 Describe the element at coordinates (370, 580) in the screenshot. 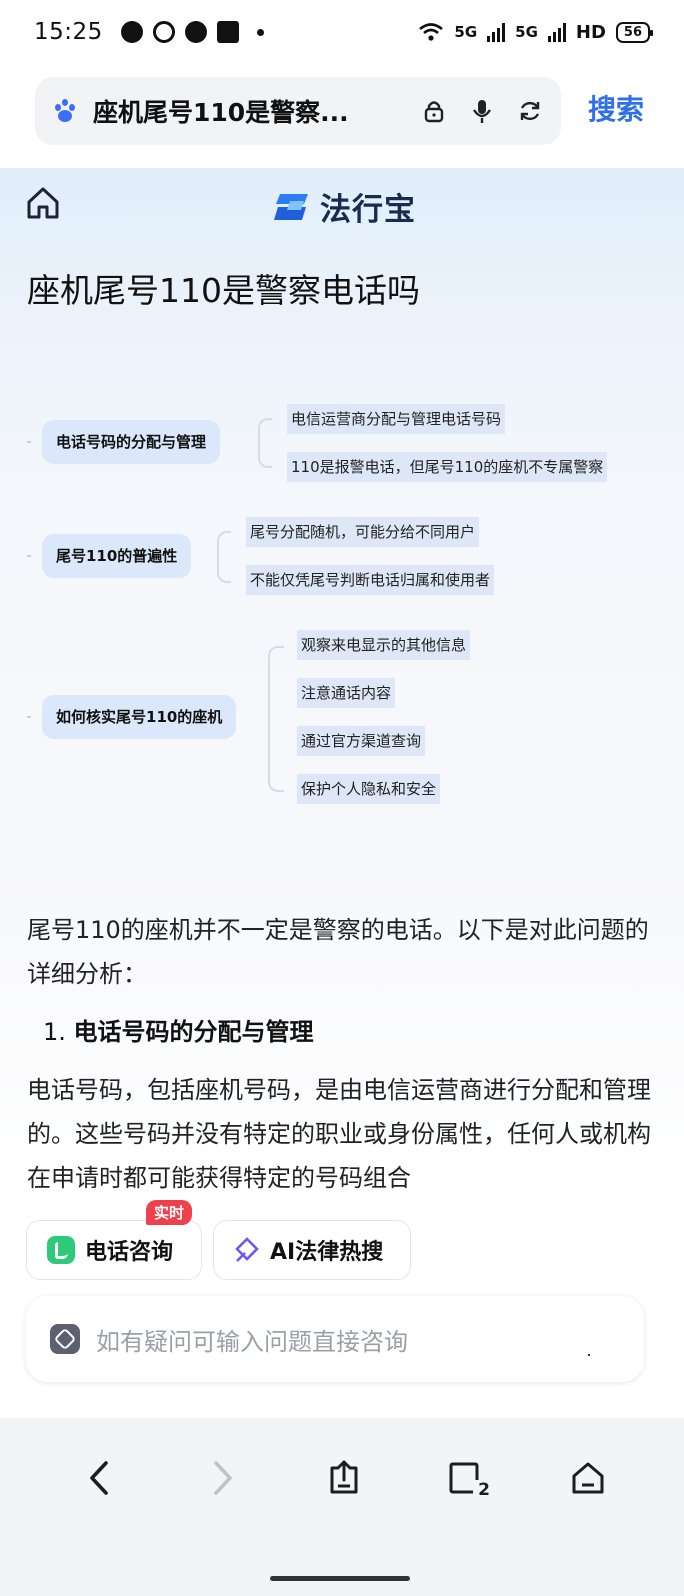

I see `mindmap-leaf: 不能仅凭尾号判断电话归属和使用者` at that location.